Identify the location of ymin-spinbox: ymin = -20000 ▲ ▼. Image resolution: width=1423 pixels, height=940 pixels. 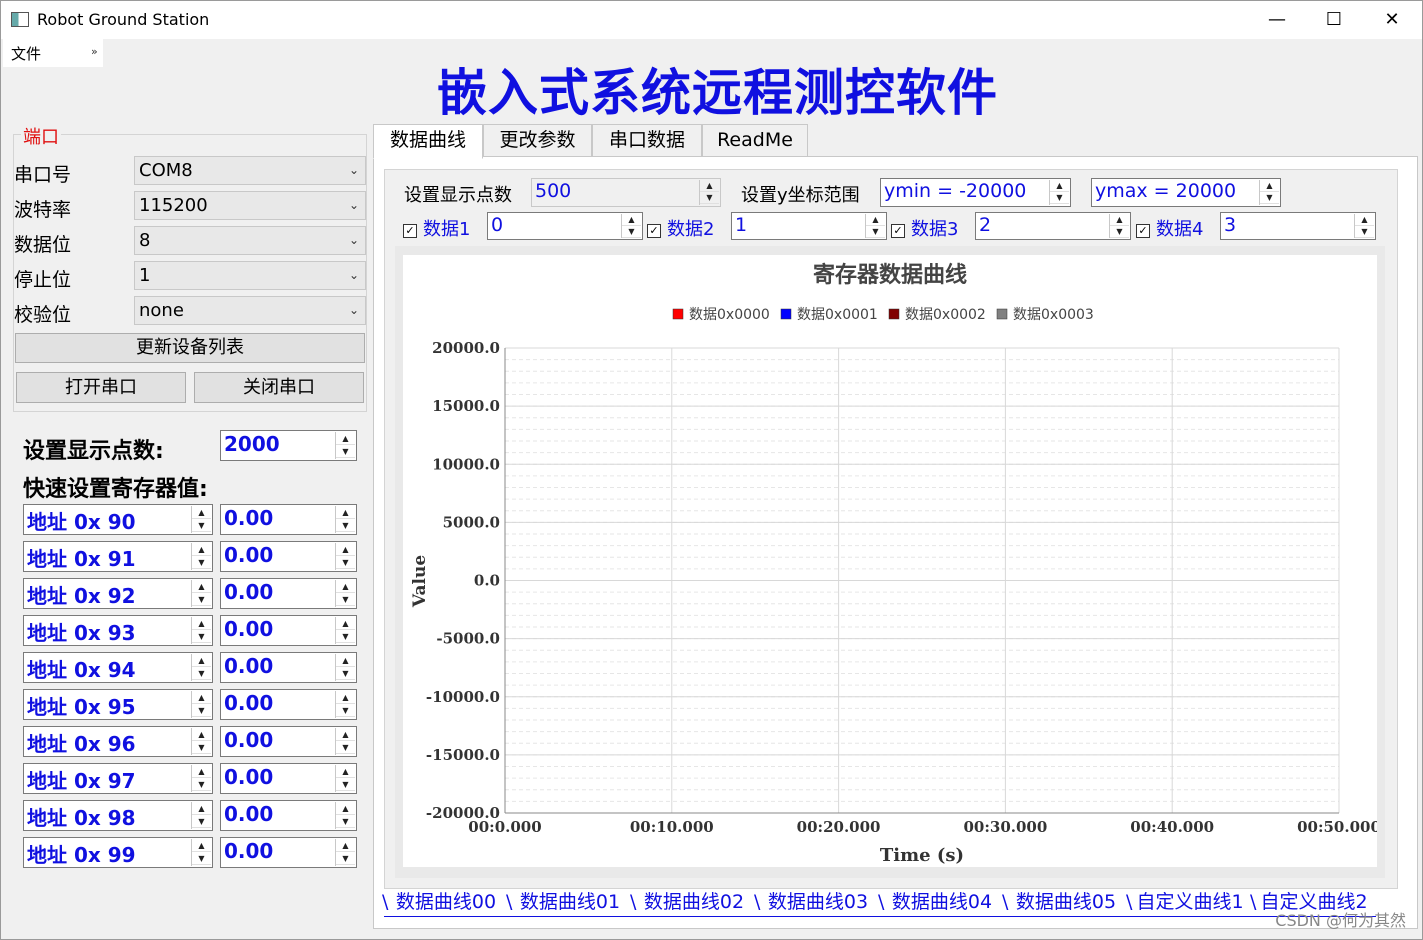
(975, 192).